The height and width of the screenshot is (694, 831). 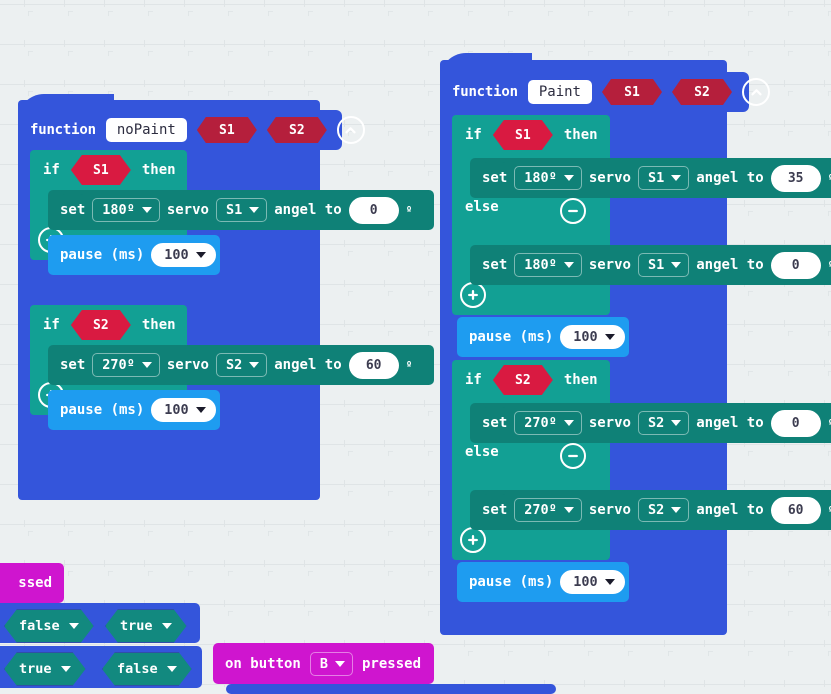 I want to click on pause-block-3: pause (ms) 100, so click(x=543, y=337).